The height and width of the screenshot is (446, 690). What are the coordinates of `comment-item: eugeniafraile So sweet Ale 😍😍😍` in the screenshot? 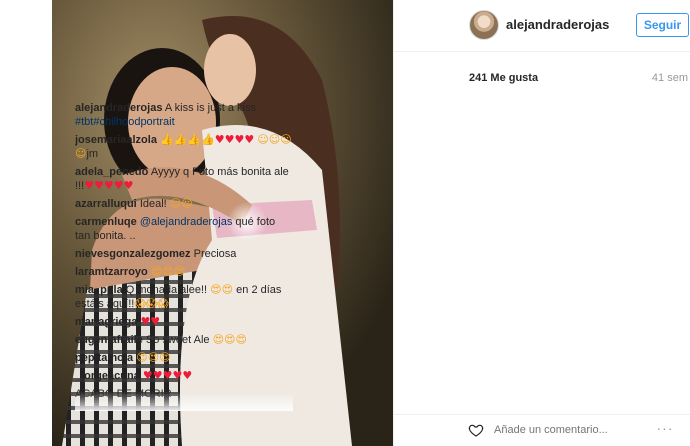 It's located at (184, 340).